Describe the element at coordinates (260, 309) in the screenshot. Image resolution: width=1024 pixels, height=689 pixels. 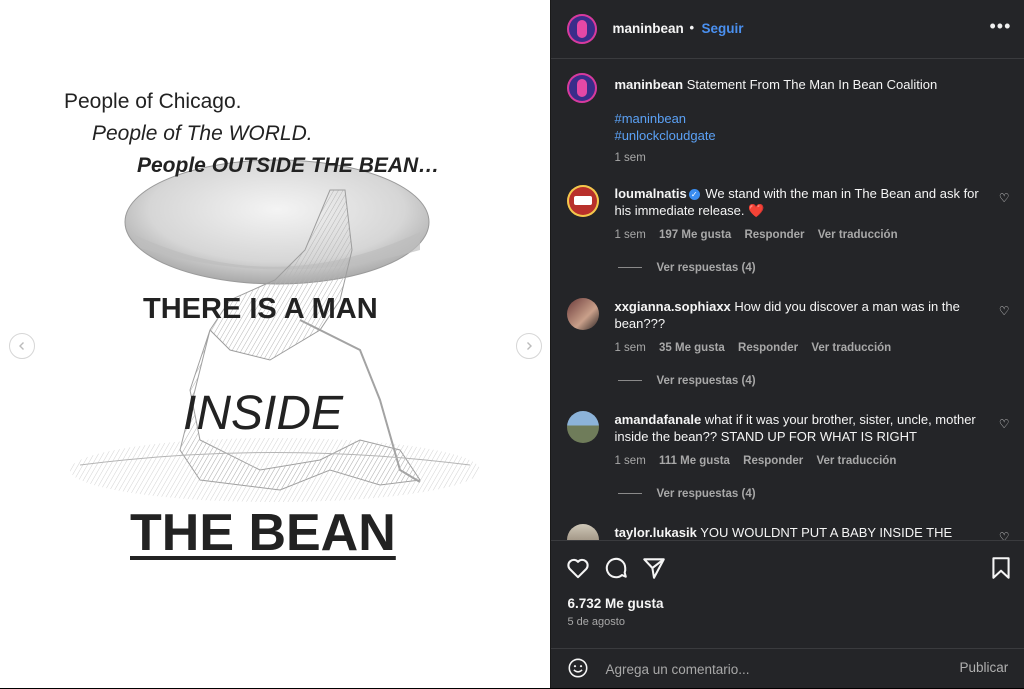
I see `image-text-line-4: THERE IS A MAN` at that location.